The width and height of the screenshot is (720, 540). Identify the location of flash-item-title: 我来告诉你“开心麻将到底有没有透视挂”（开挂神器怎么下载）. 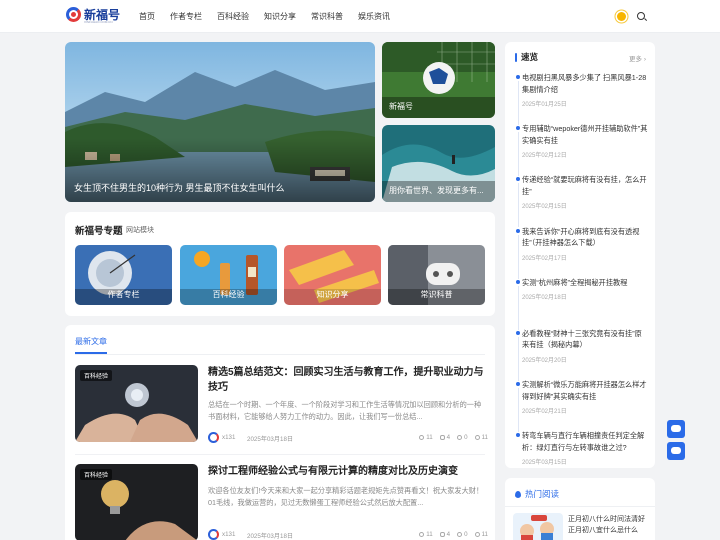
(585, 237).